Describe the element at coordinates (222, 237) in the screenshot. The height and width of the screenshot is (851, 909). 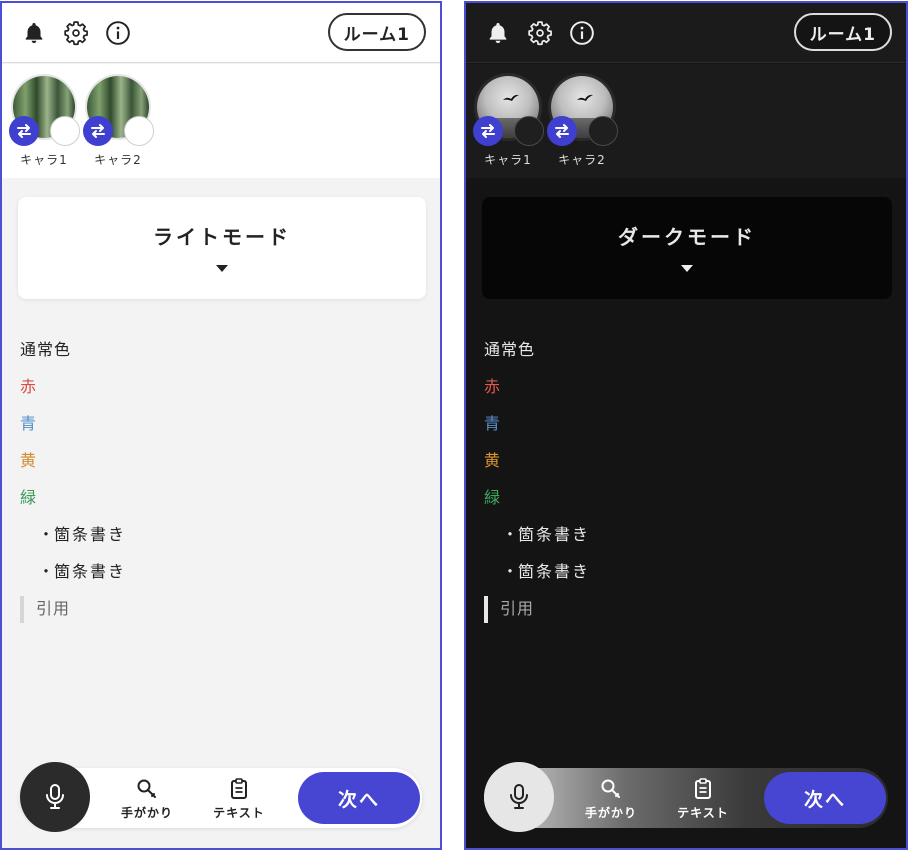
I see `mode-title: ライトモード` at that location.